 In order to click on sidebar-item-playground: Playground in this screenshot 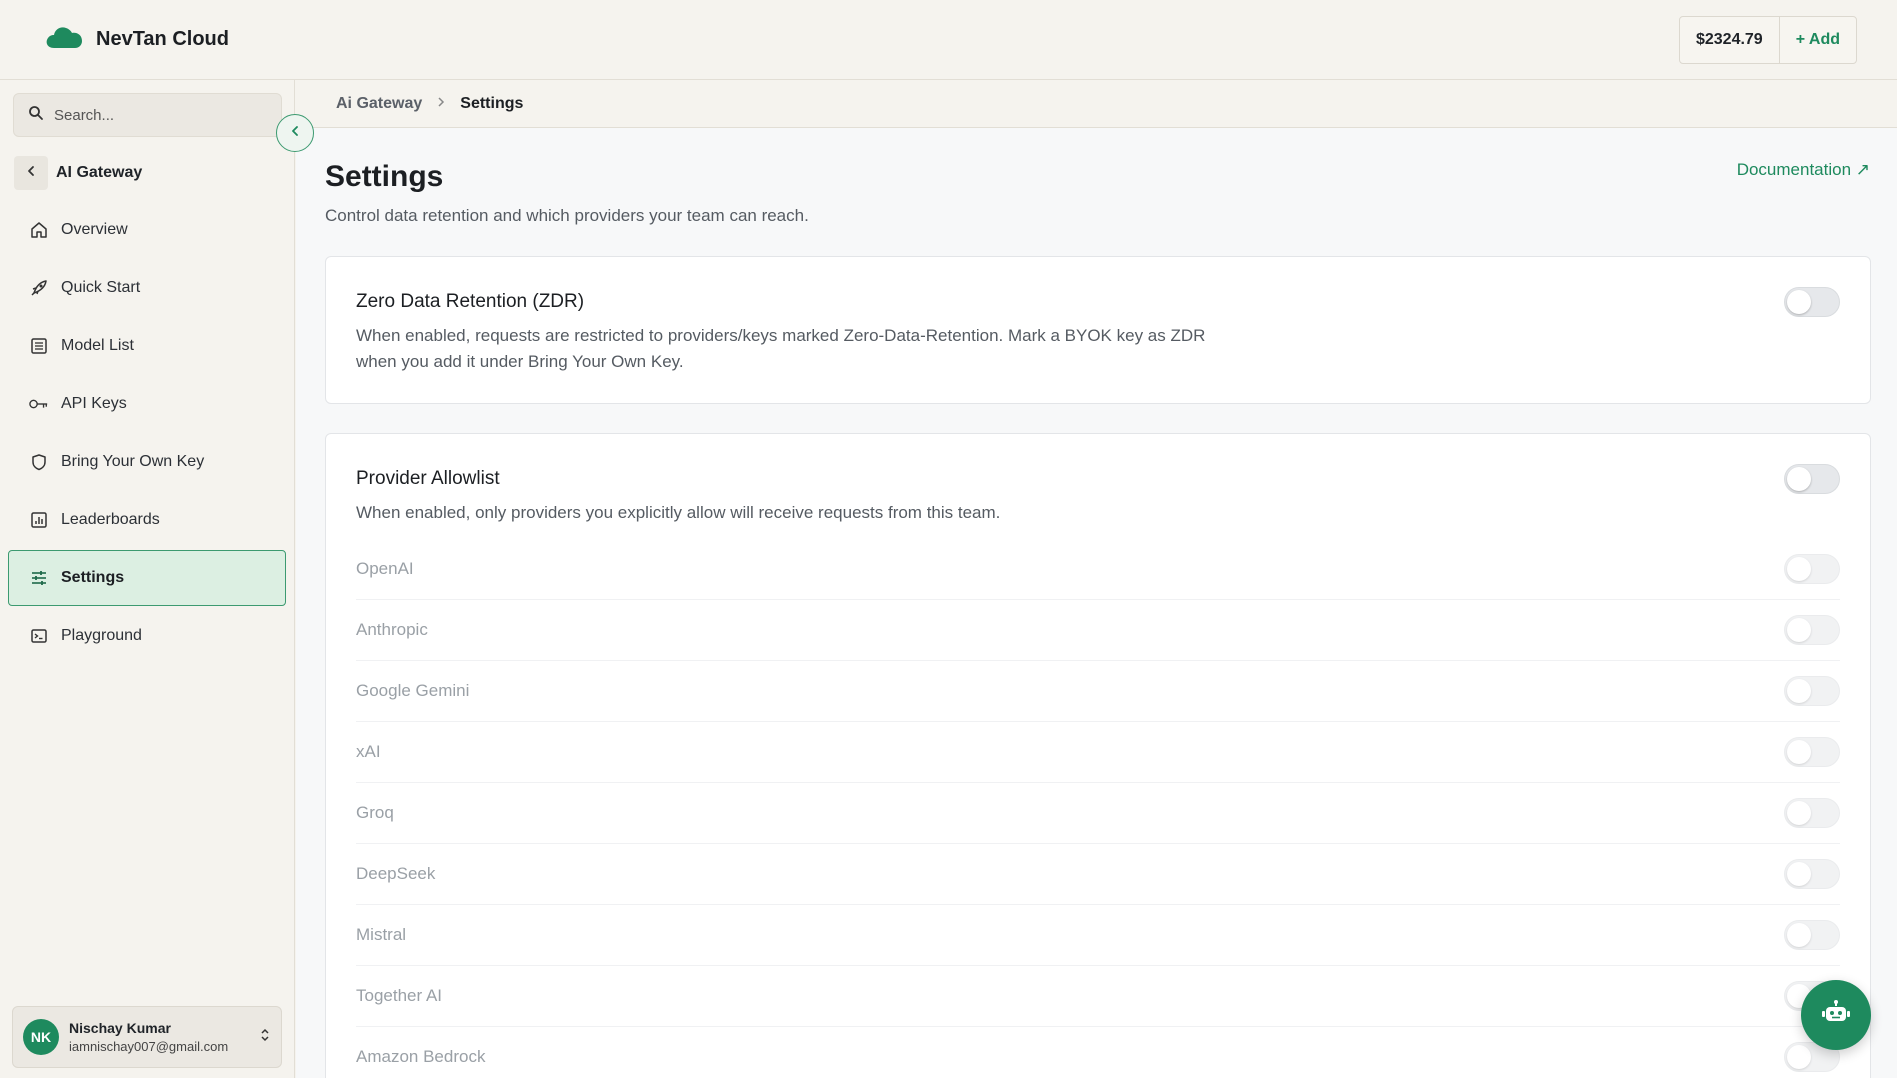, I will do `click(147, 636)`.